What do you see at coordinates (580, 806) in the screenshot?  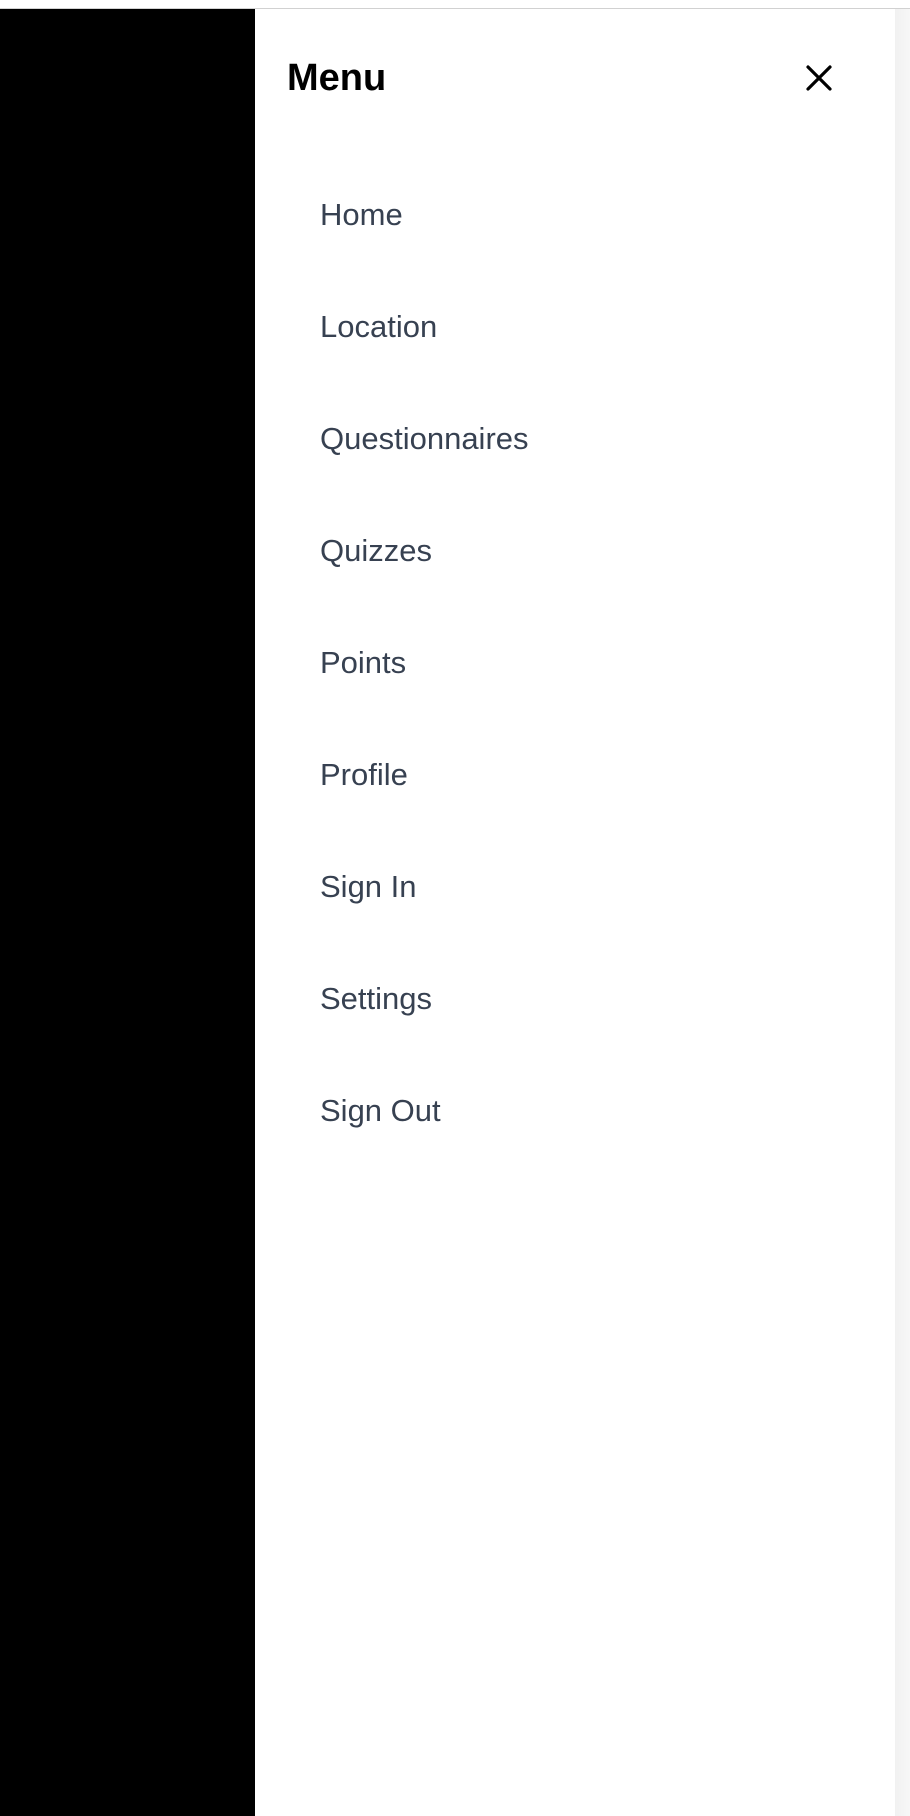 I see `menu-item-profile: Profile` at bounding box center [580, 806].